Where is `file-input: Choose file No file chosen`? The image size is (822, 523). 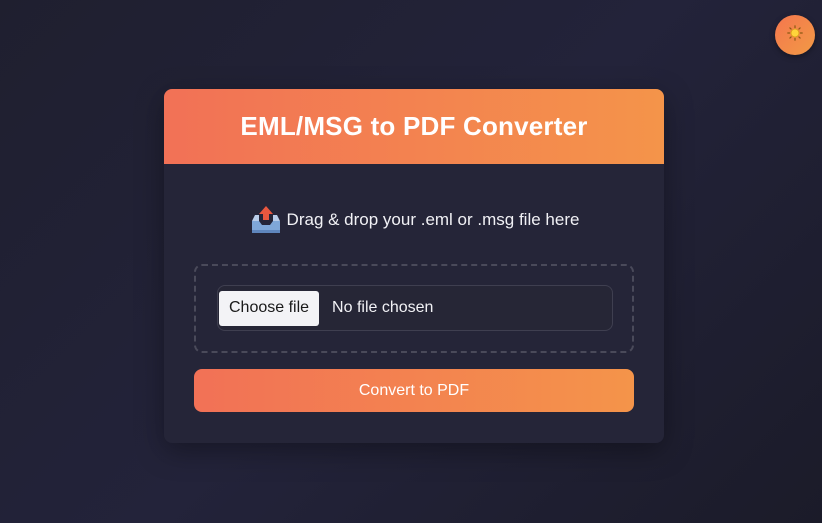
file-input: Choose file No file chosen is located at coordinates (415, 308).